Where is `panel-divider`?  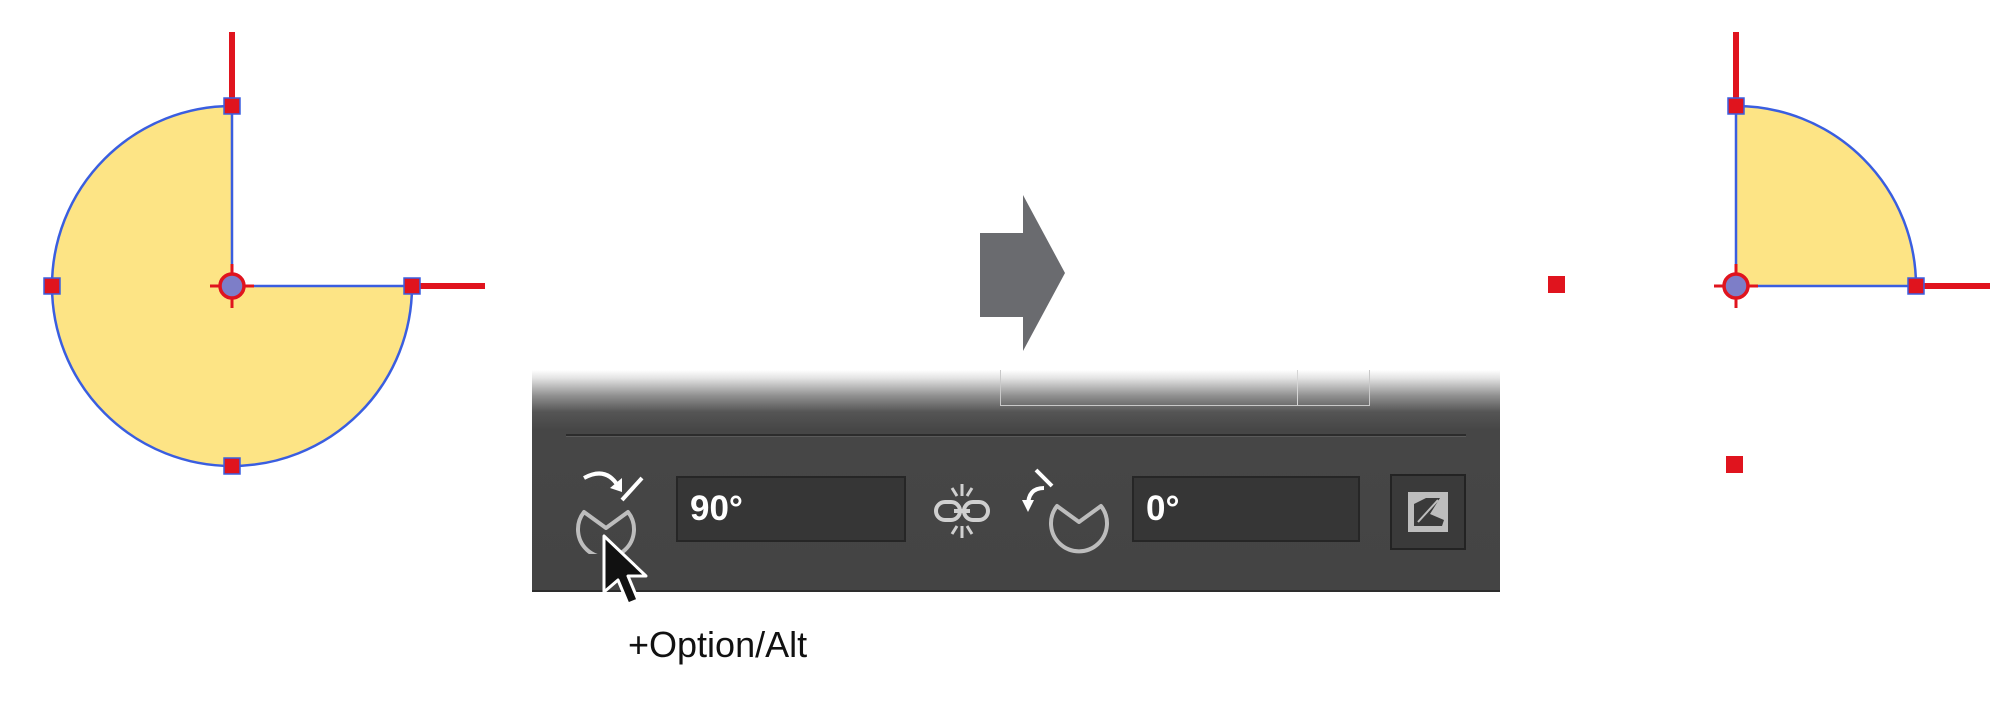
panel-divider is located at coordinates (1016, 435).